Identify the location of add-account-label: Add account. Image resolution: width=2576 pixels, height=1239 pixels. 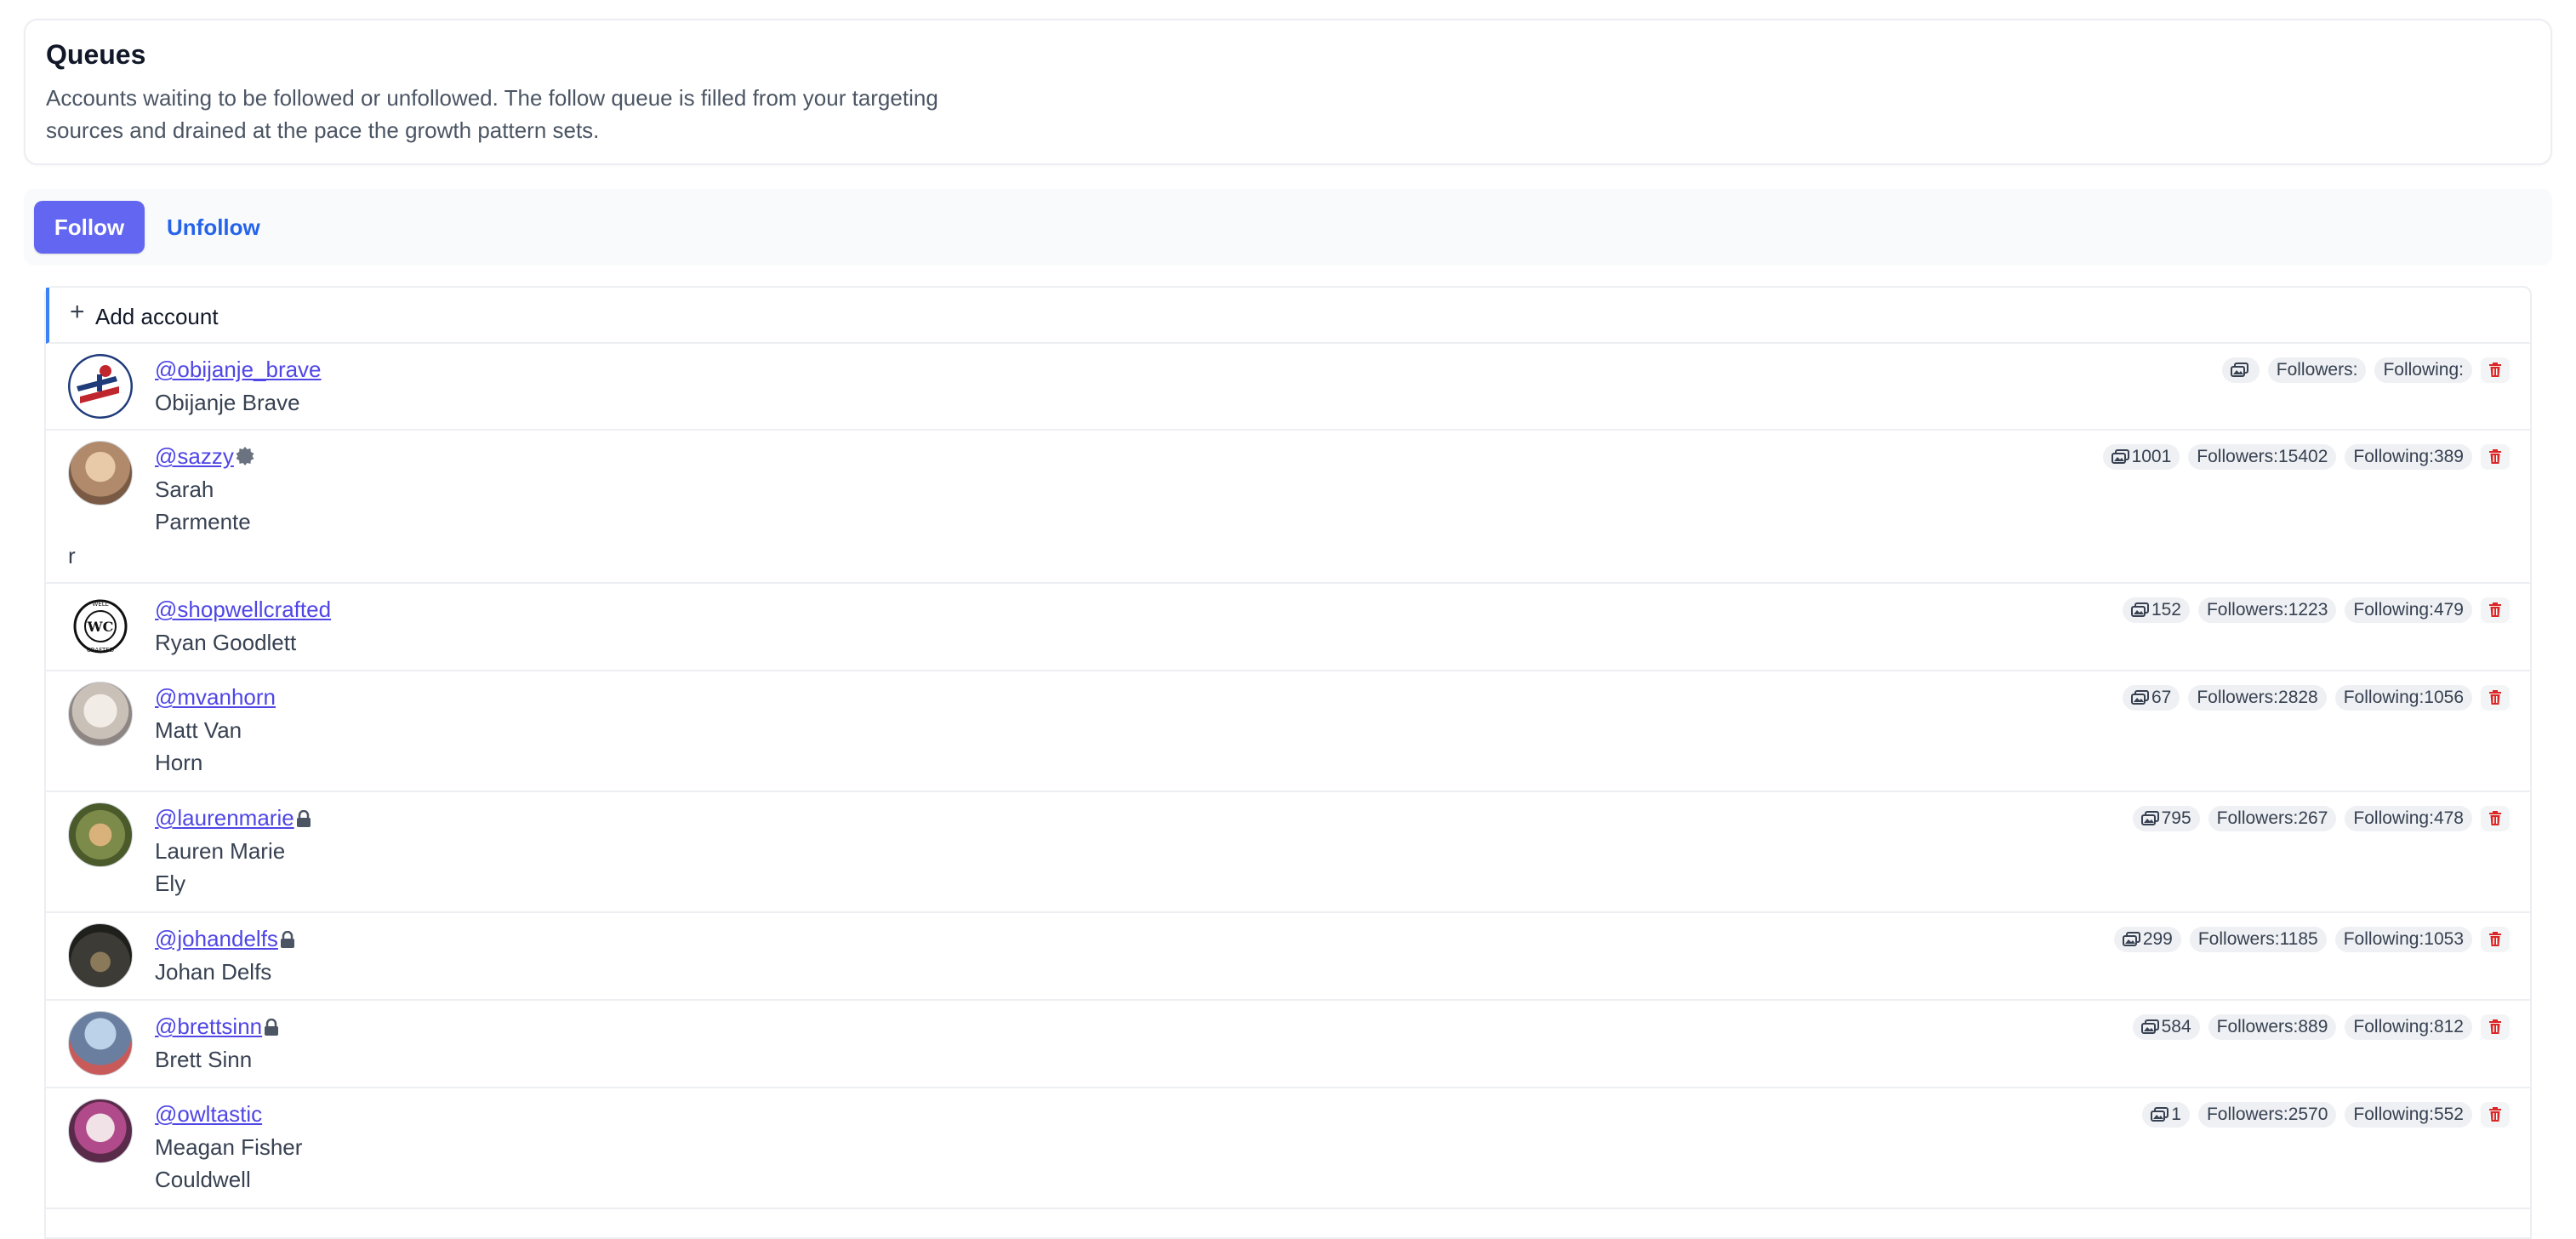
(157, 316).